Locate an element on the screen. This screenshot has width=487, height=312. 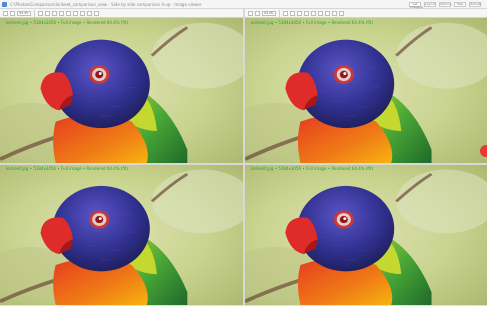
app-icon is located at coordinates (4, 4).